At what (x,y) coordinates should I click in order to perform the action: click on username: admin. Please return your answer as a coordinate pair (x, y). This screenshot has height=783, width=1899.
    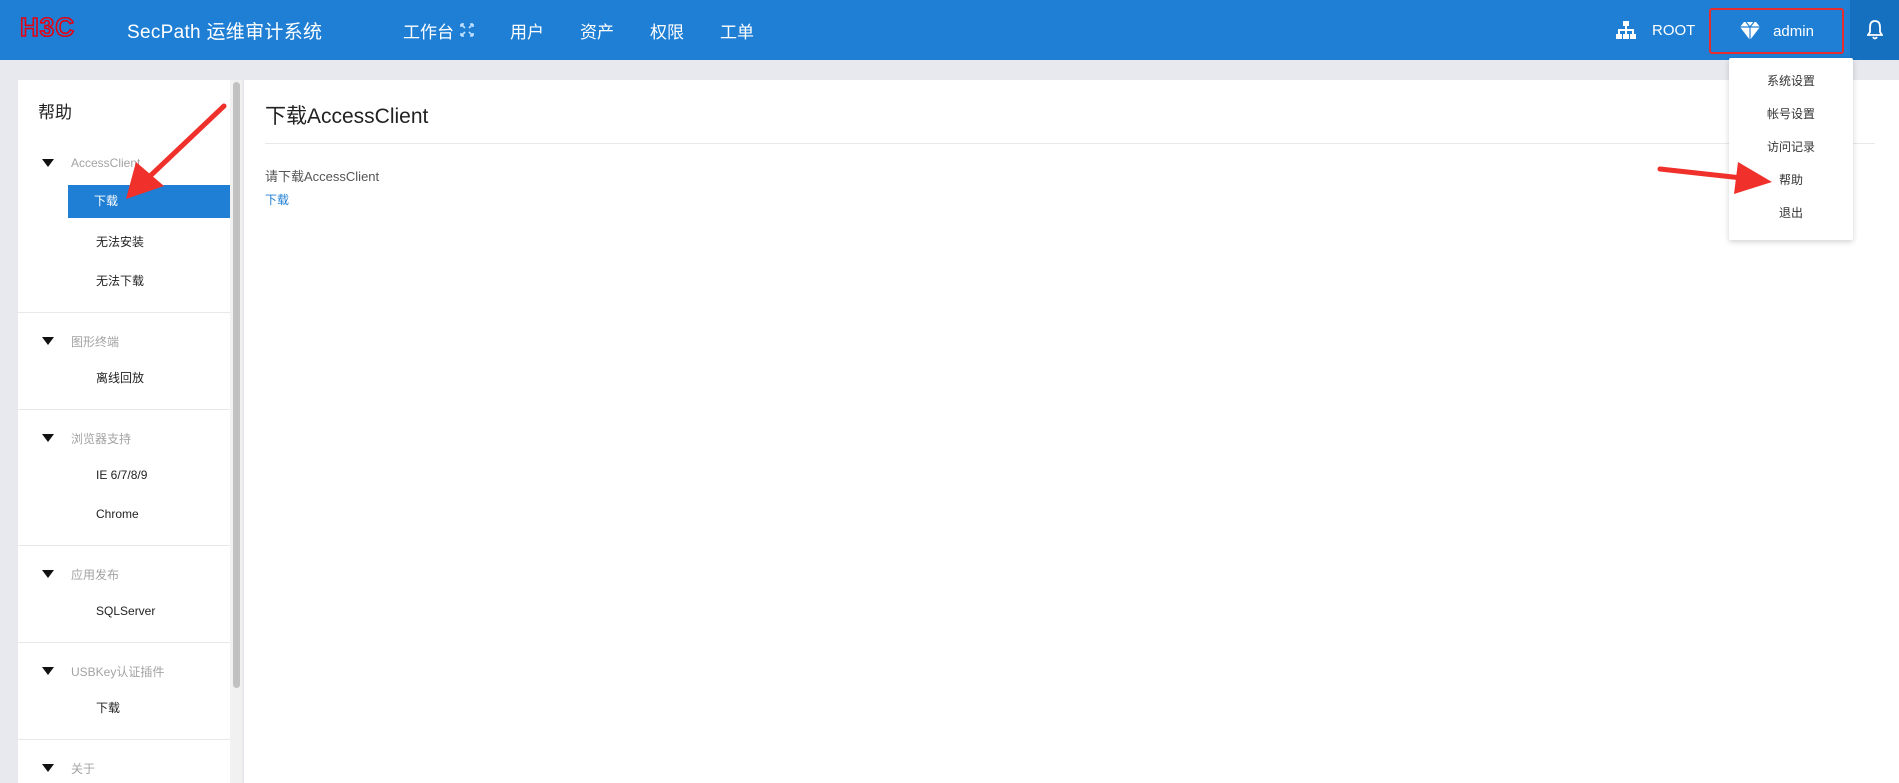
    Looking at the image, I should click on (1793, 31).